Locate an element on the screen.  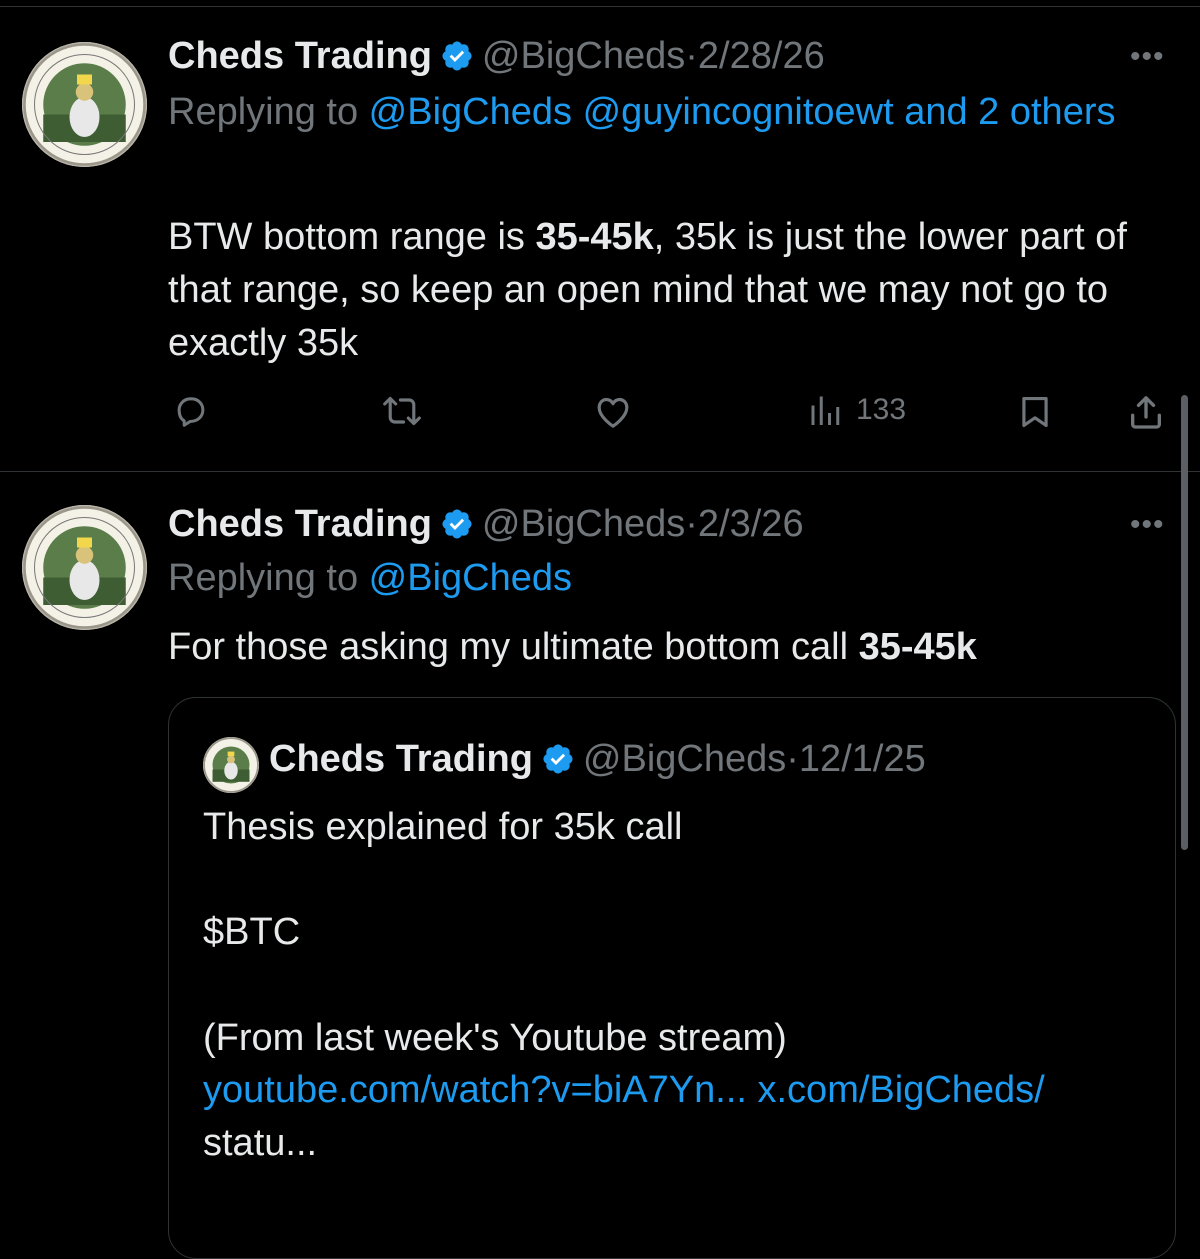
tweet-text-part: BTW bottom range is is located at coordinates (352, 237).